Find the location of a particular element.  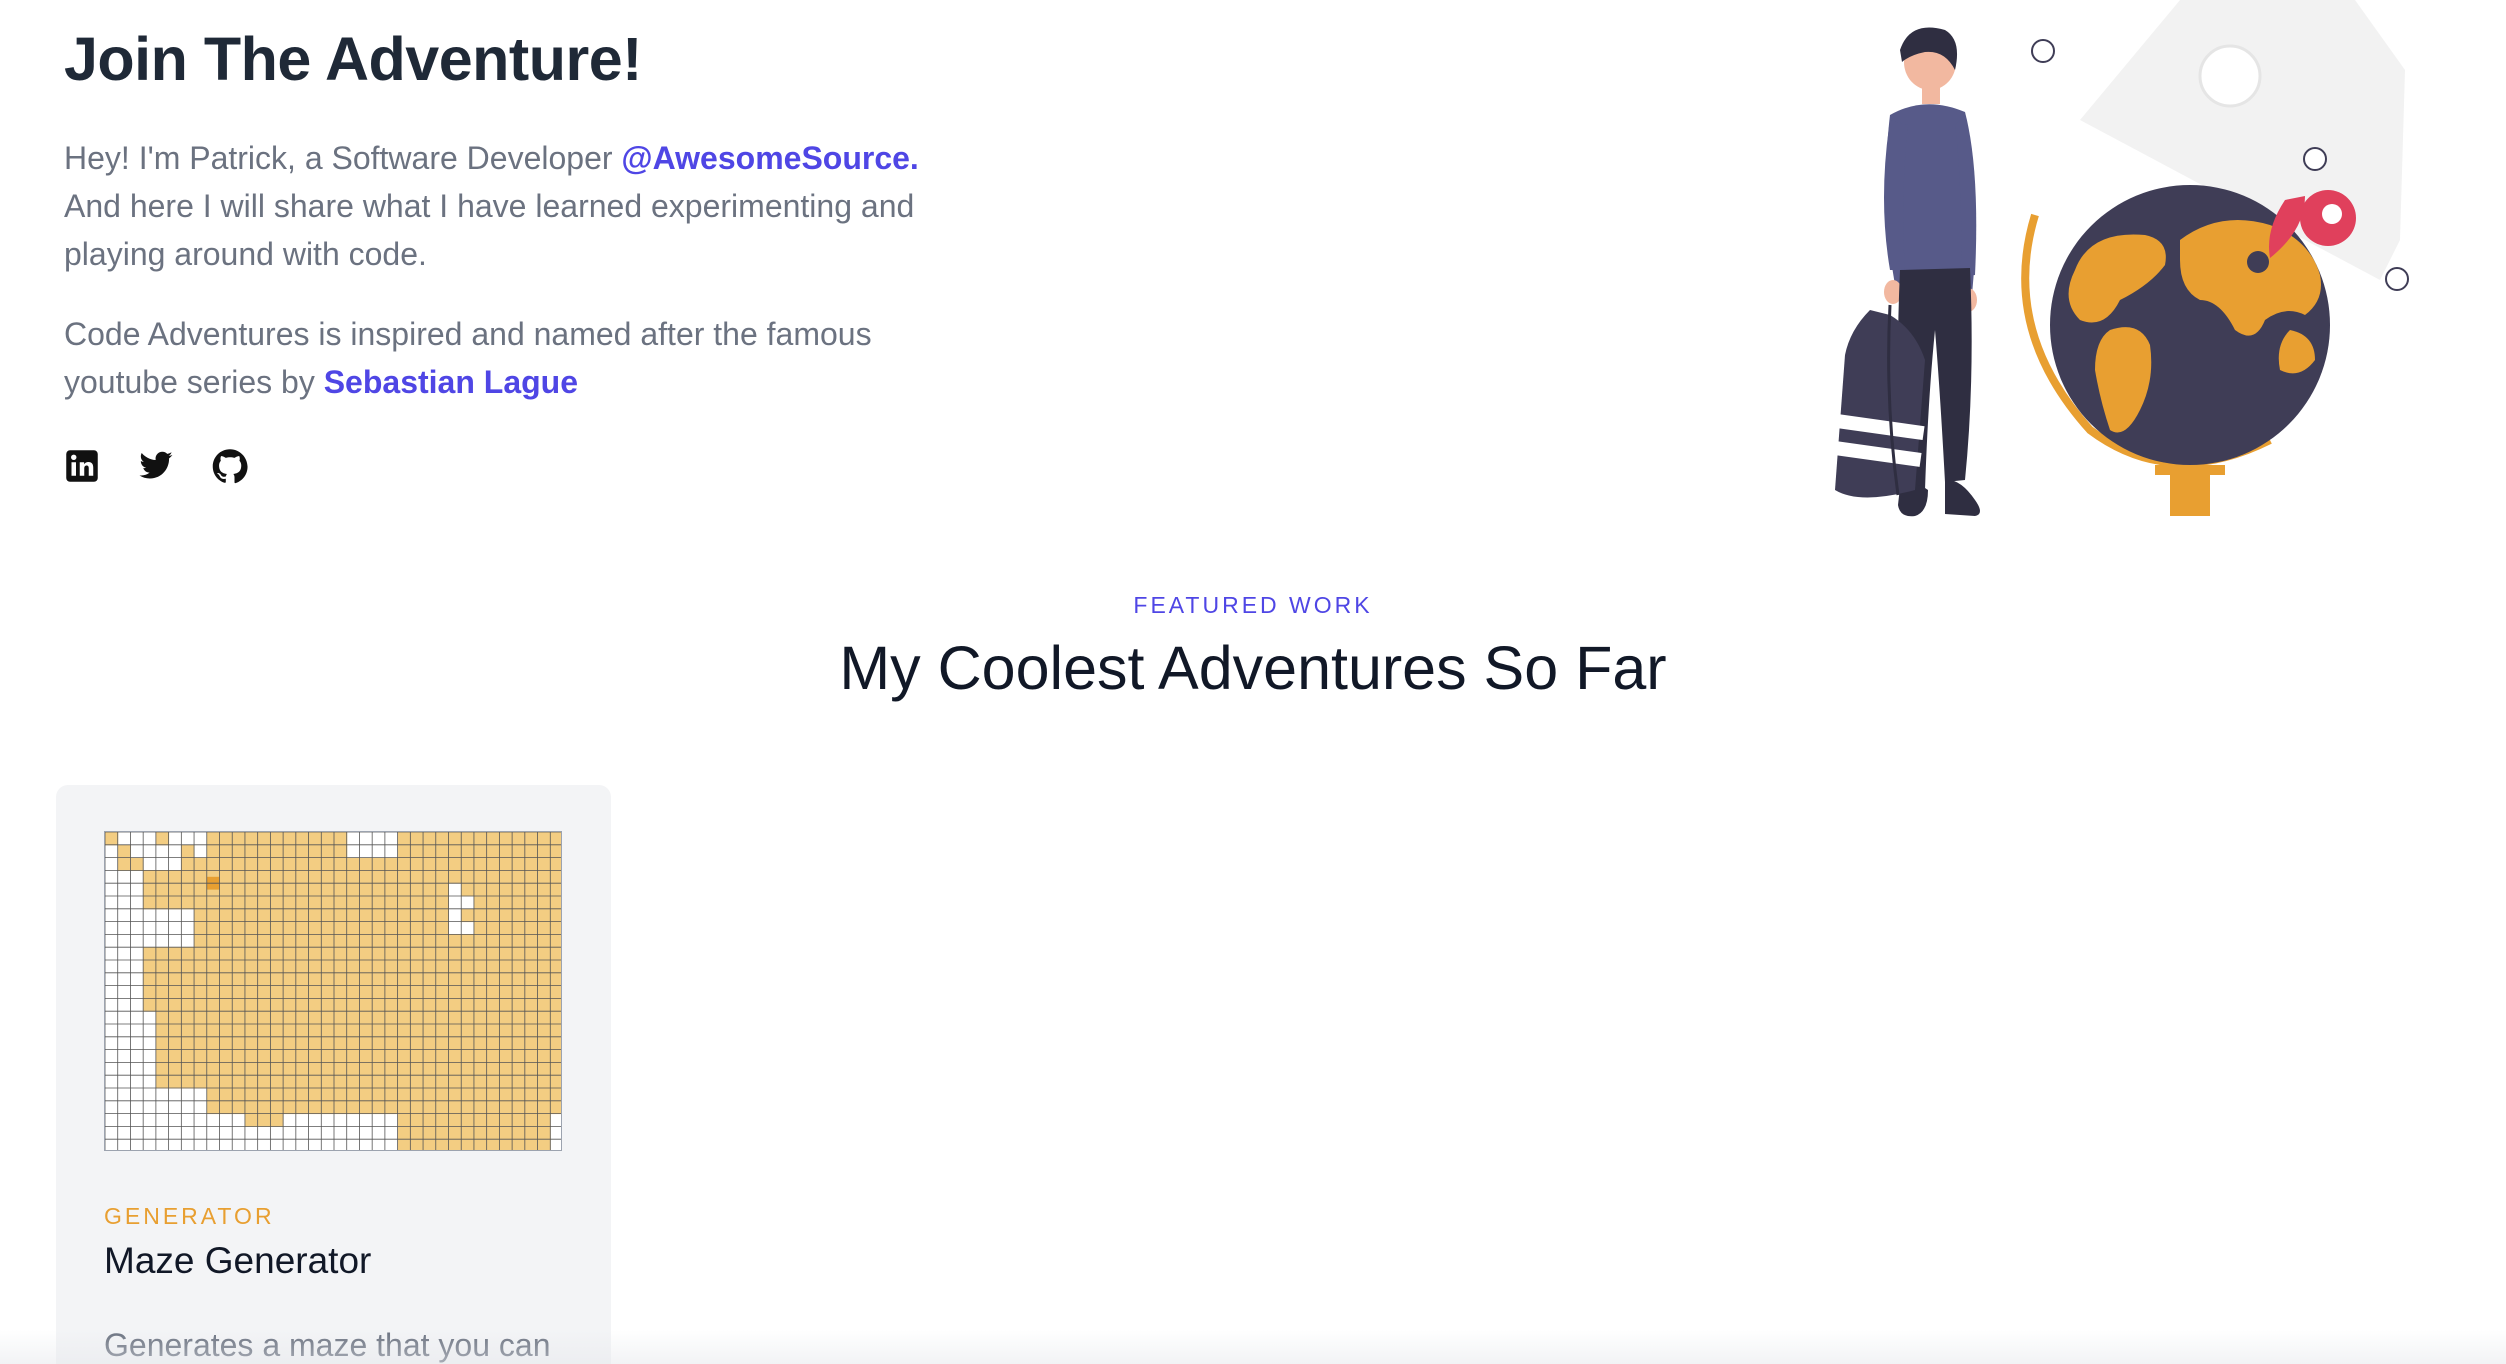

twitter-icon is located at coordinates (156, 466).